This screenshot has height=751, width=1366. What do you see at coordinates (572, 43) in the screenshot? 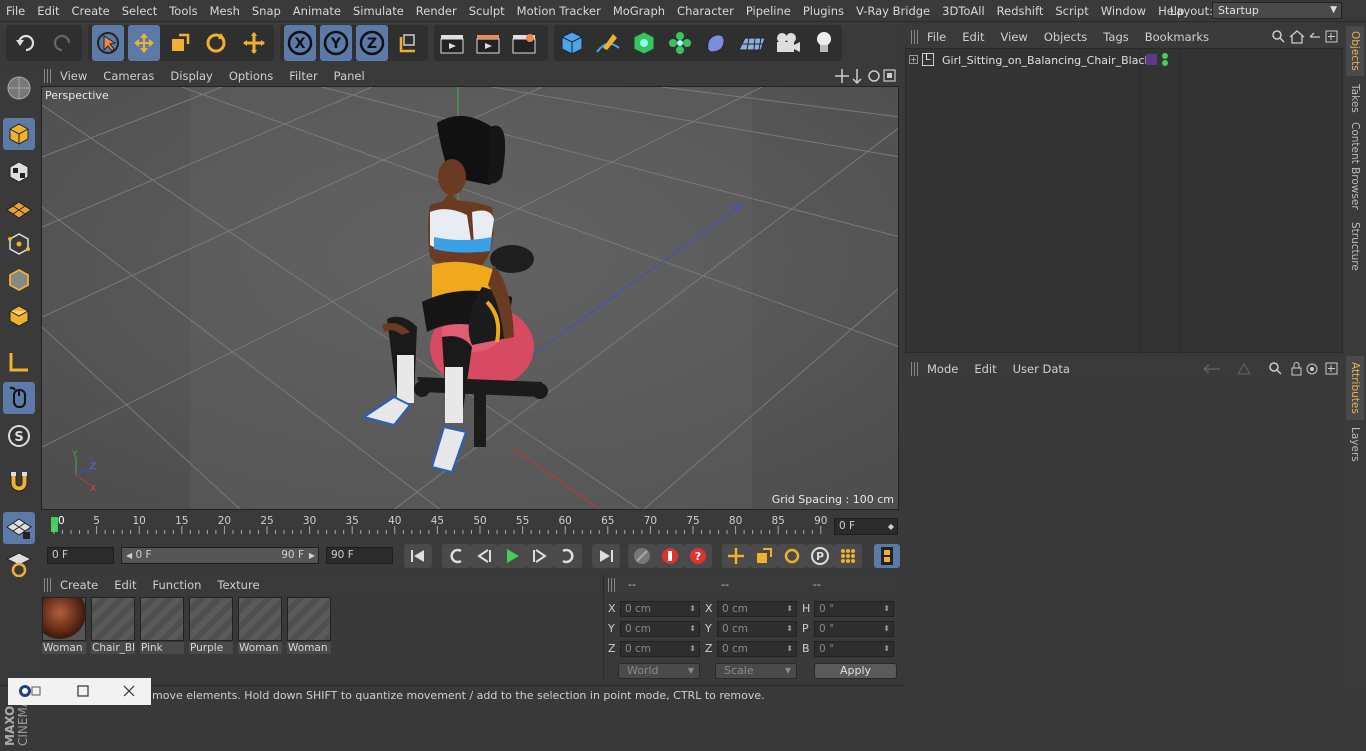
I see `cube-object-button` at bounding box center [572, 43].